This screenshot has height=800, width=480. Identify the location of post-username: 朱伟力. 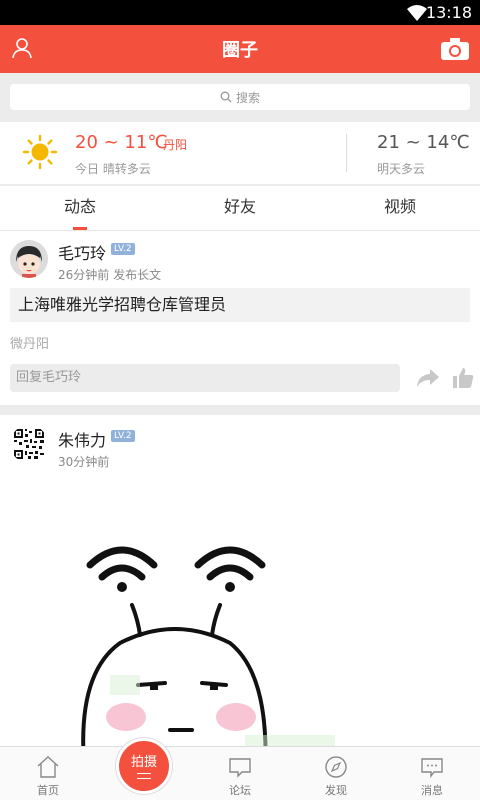
(82, 439).